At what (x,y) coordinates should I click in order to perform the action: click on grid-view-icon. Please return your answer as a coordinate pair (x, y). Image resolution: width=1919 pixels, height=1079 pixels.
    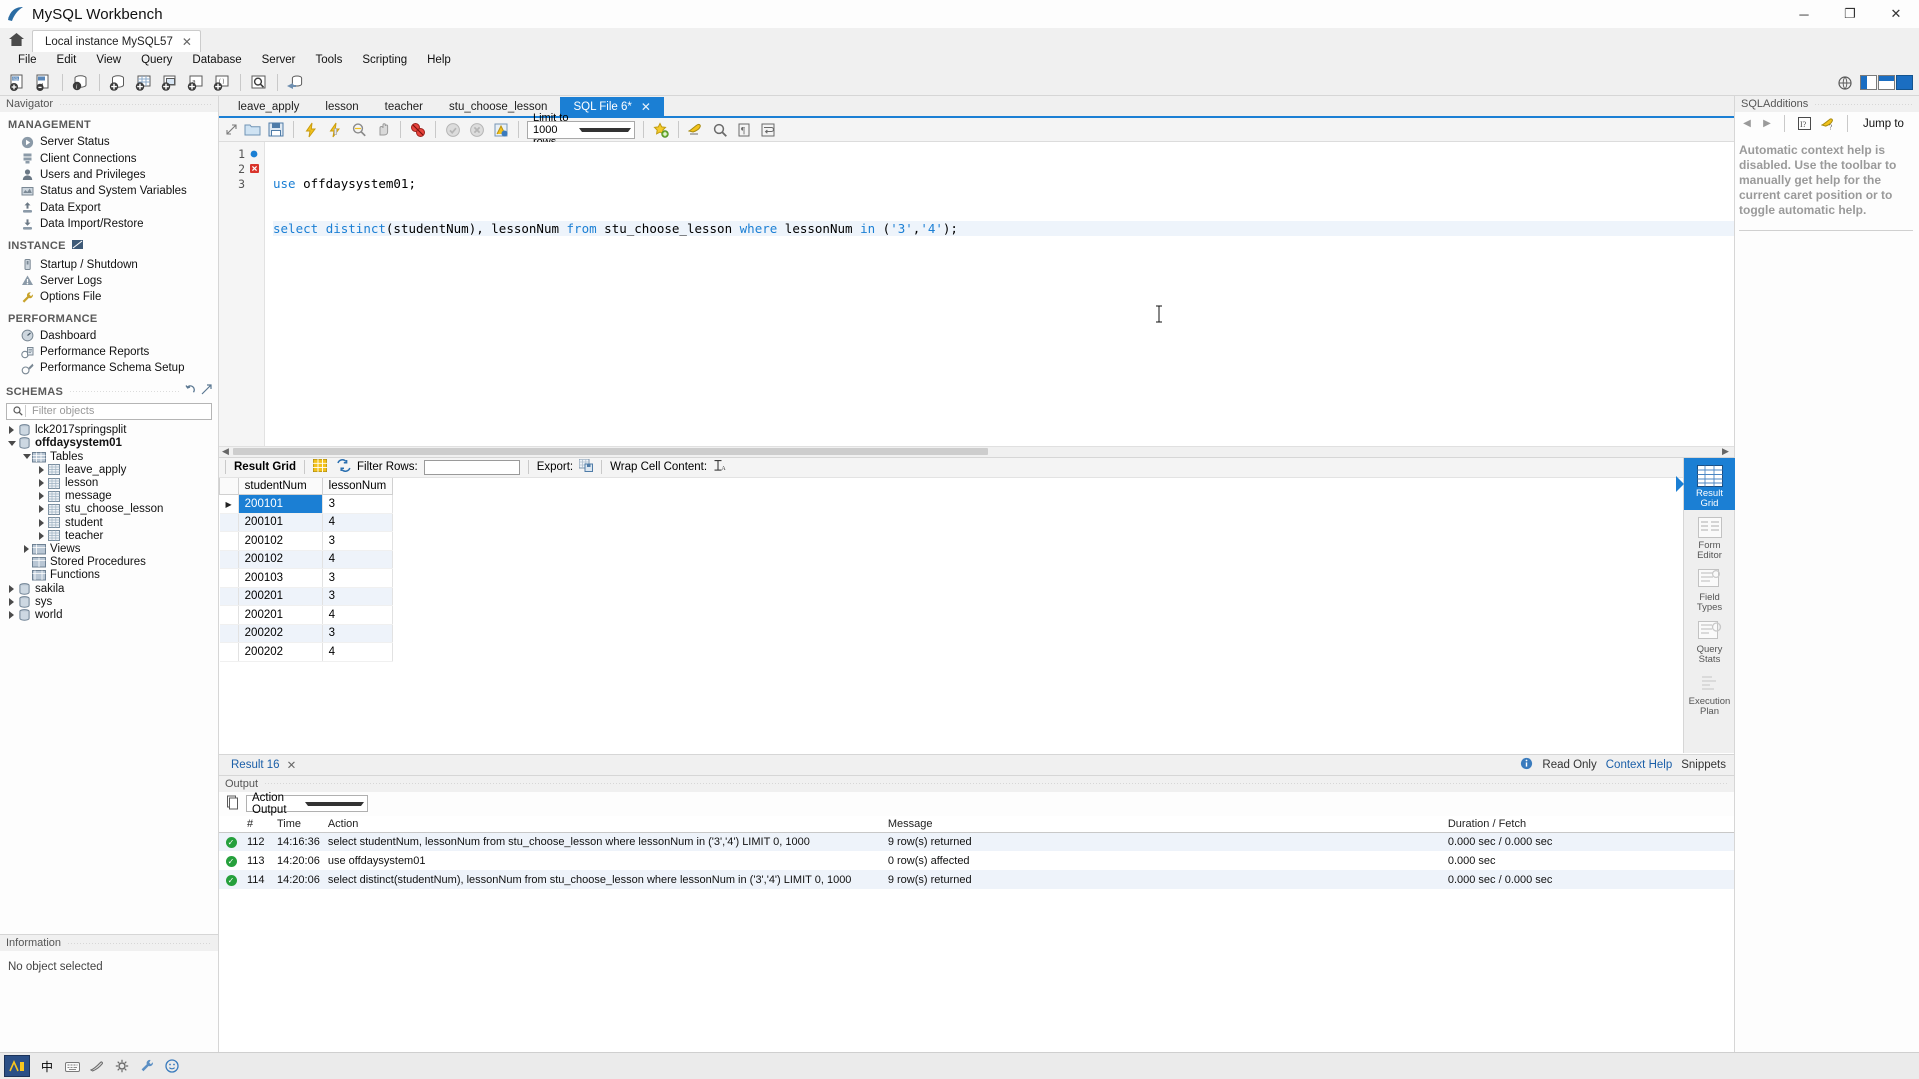
    Looking at the image, I should click on (320, 466).